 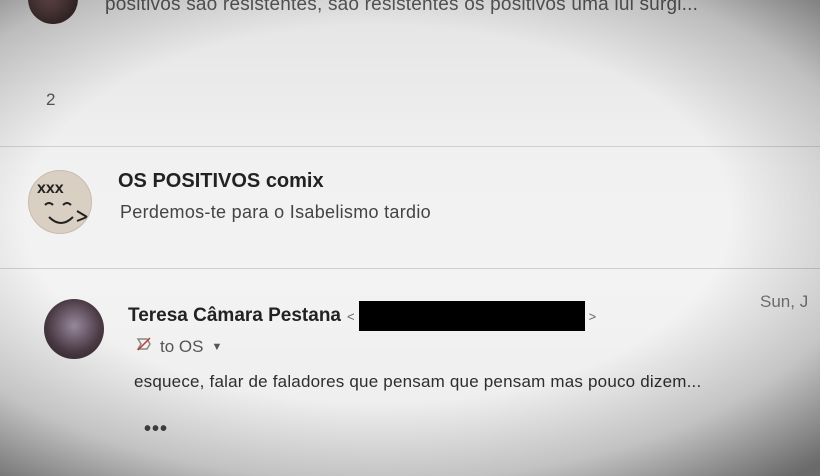 I want to click on message-date: Sun, J, so click(x=784, y=301).